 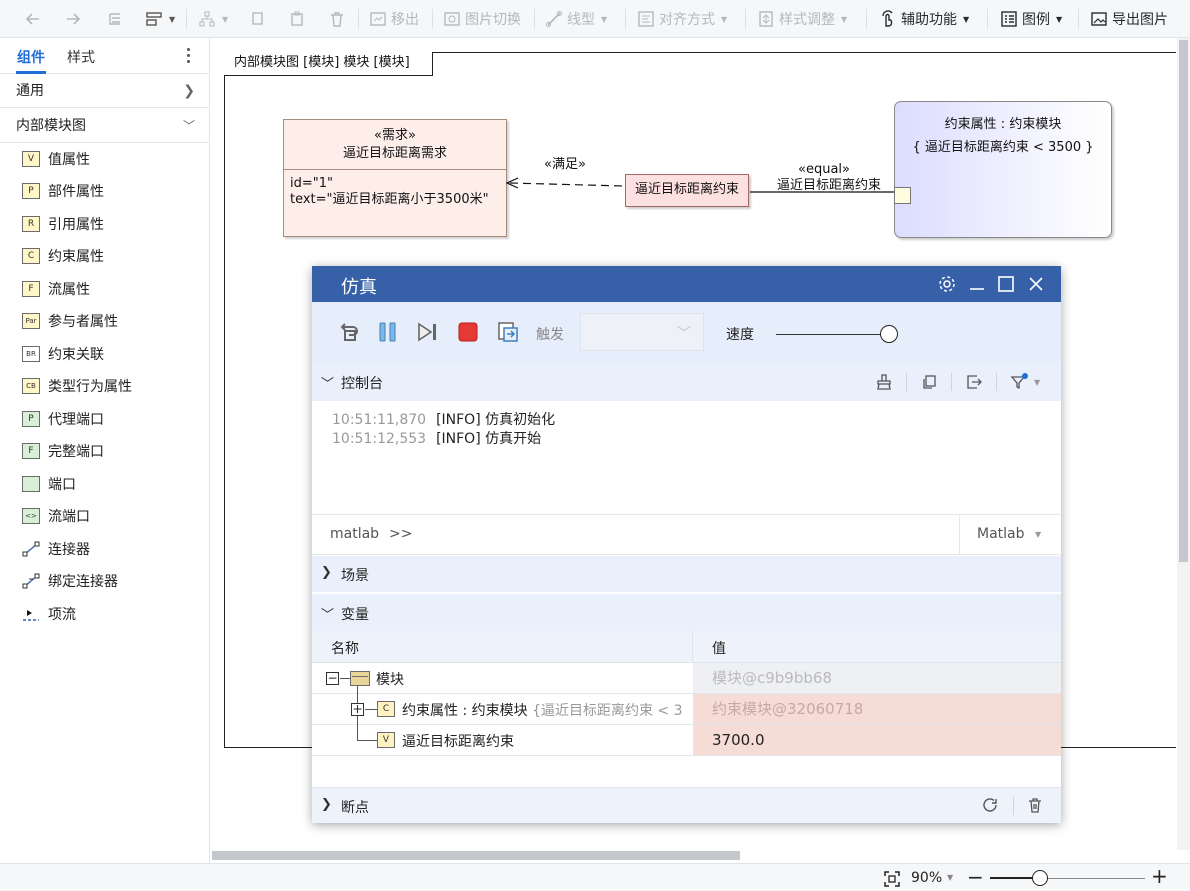 What do you see at coordinates (31, 57) in the screenshot?
I see `tab-components: 组件` at bounding box center [31, 57].